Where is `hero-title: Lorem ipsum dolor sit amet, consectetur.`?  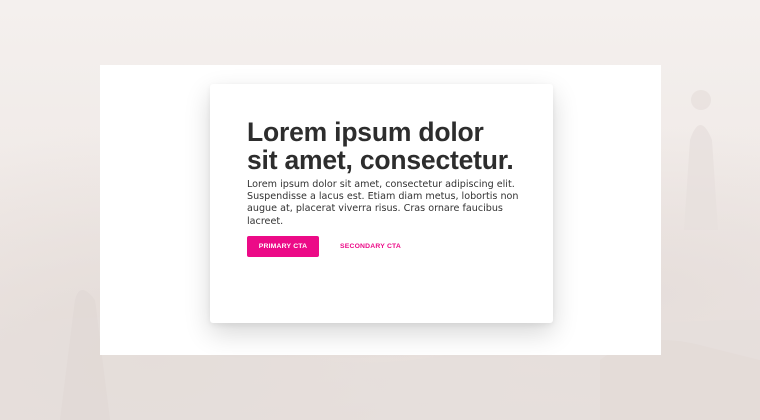
hero-title: Lorem ipsum dolor sit amet, consectetur. is located at coordinates (380, 146).